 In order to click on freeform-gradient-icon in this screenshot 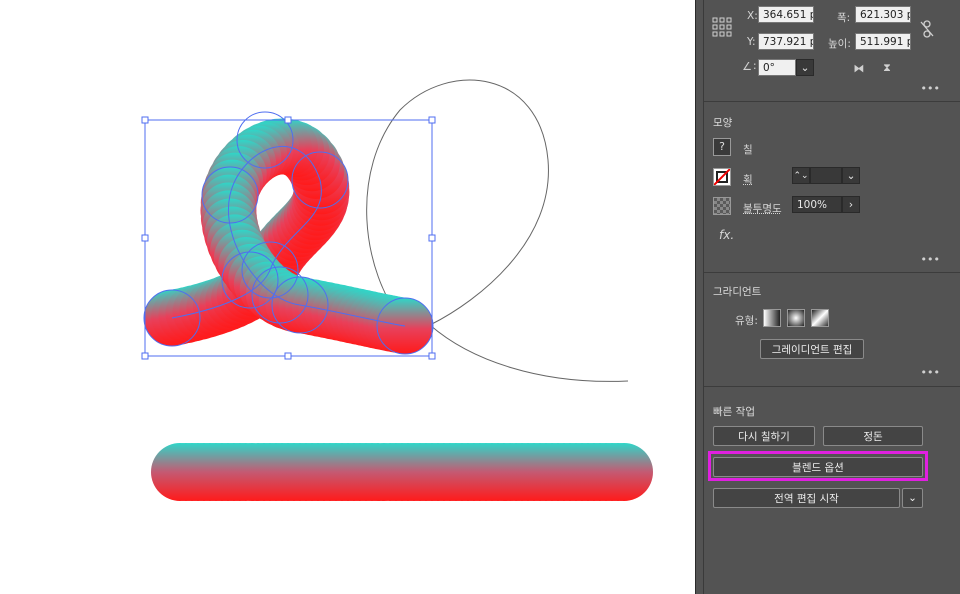, I will do `click(820, 318)`.